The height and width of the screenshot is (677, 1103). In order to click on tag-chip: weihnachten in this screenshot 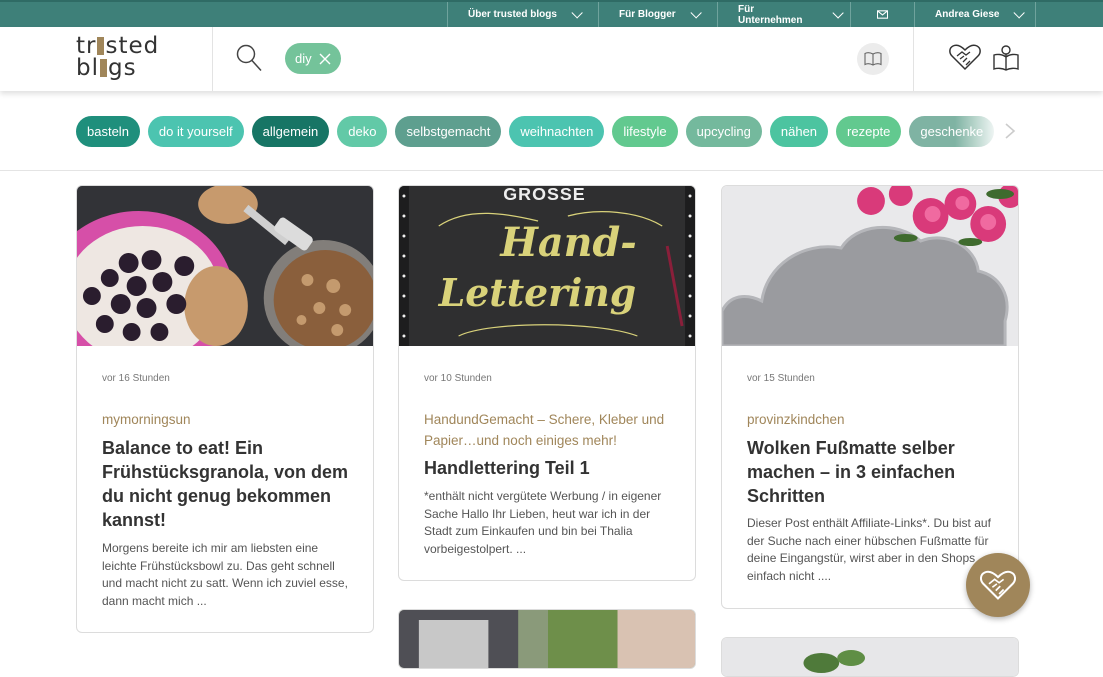, I will do `click(557, 131)`.